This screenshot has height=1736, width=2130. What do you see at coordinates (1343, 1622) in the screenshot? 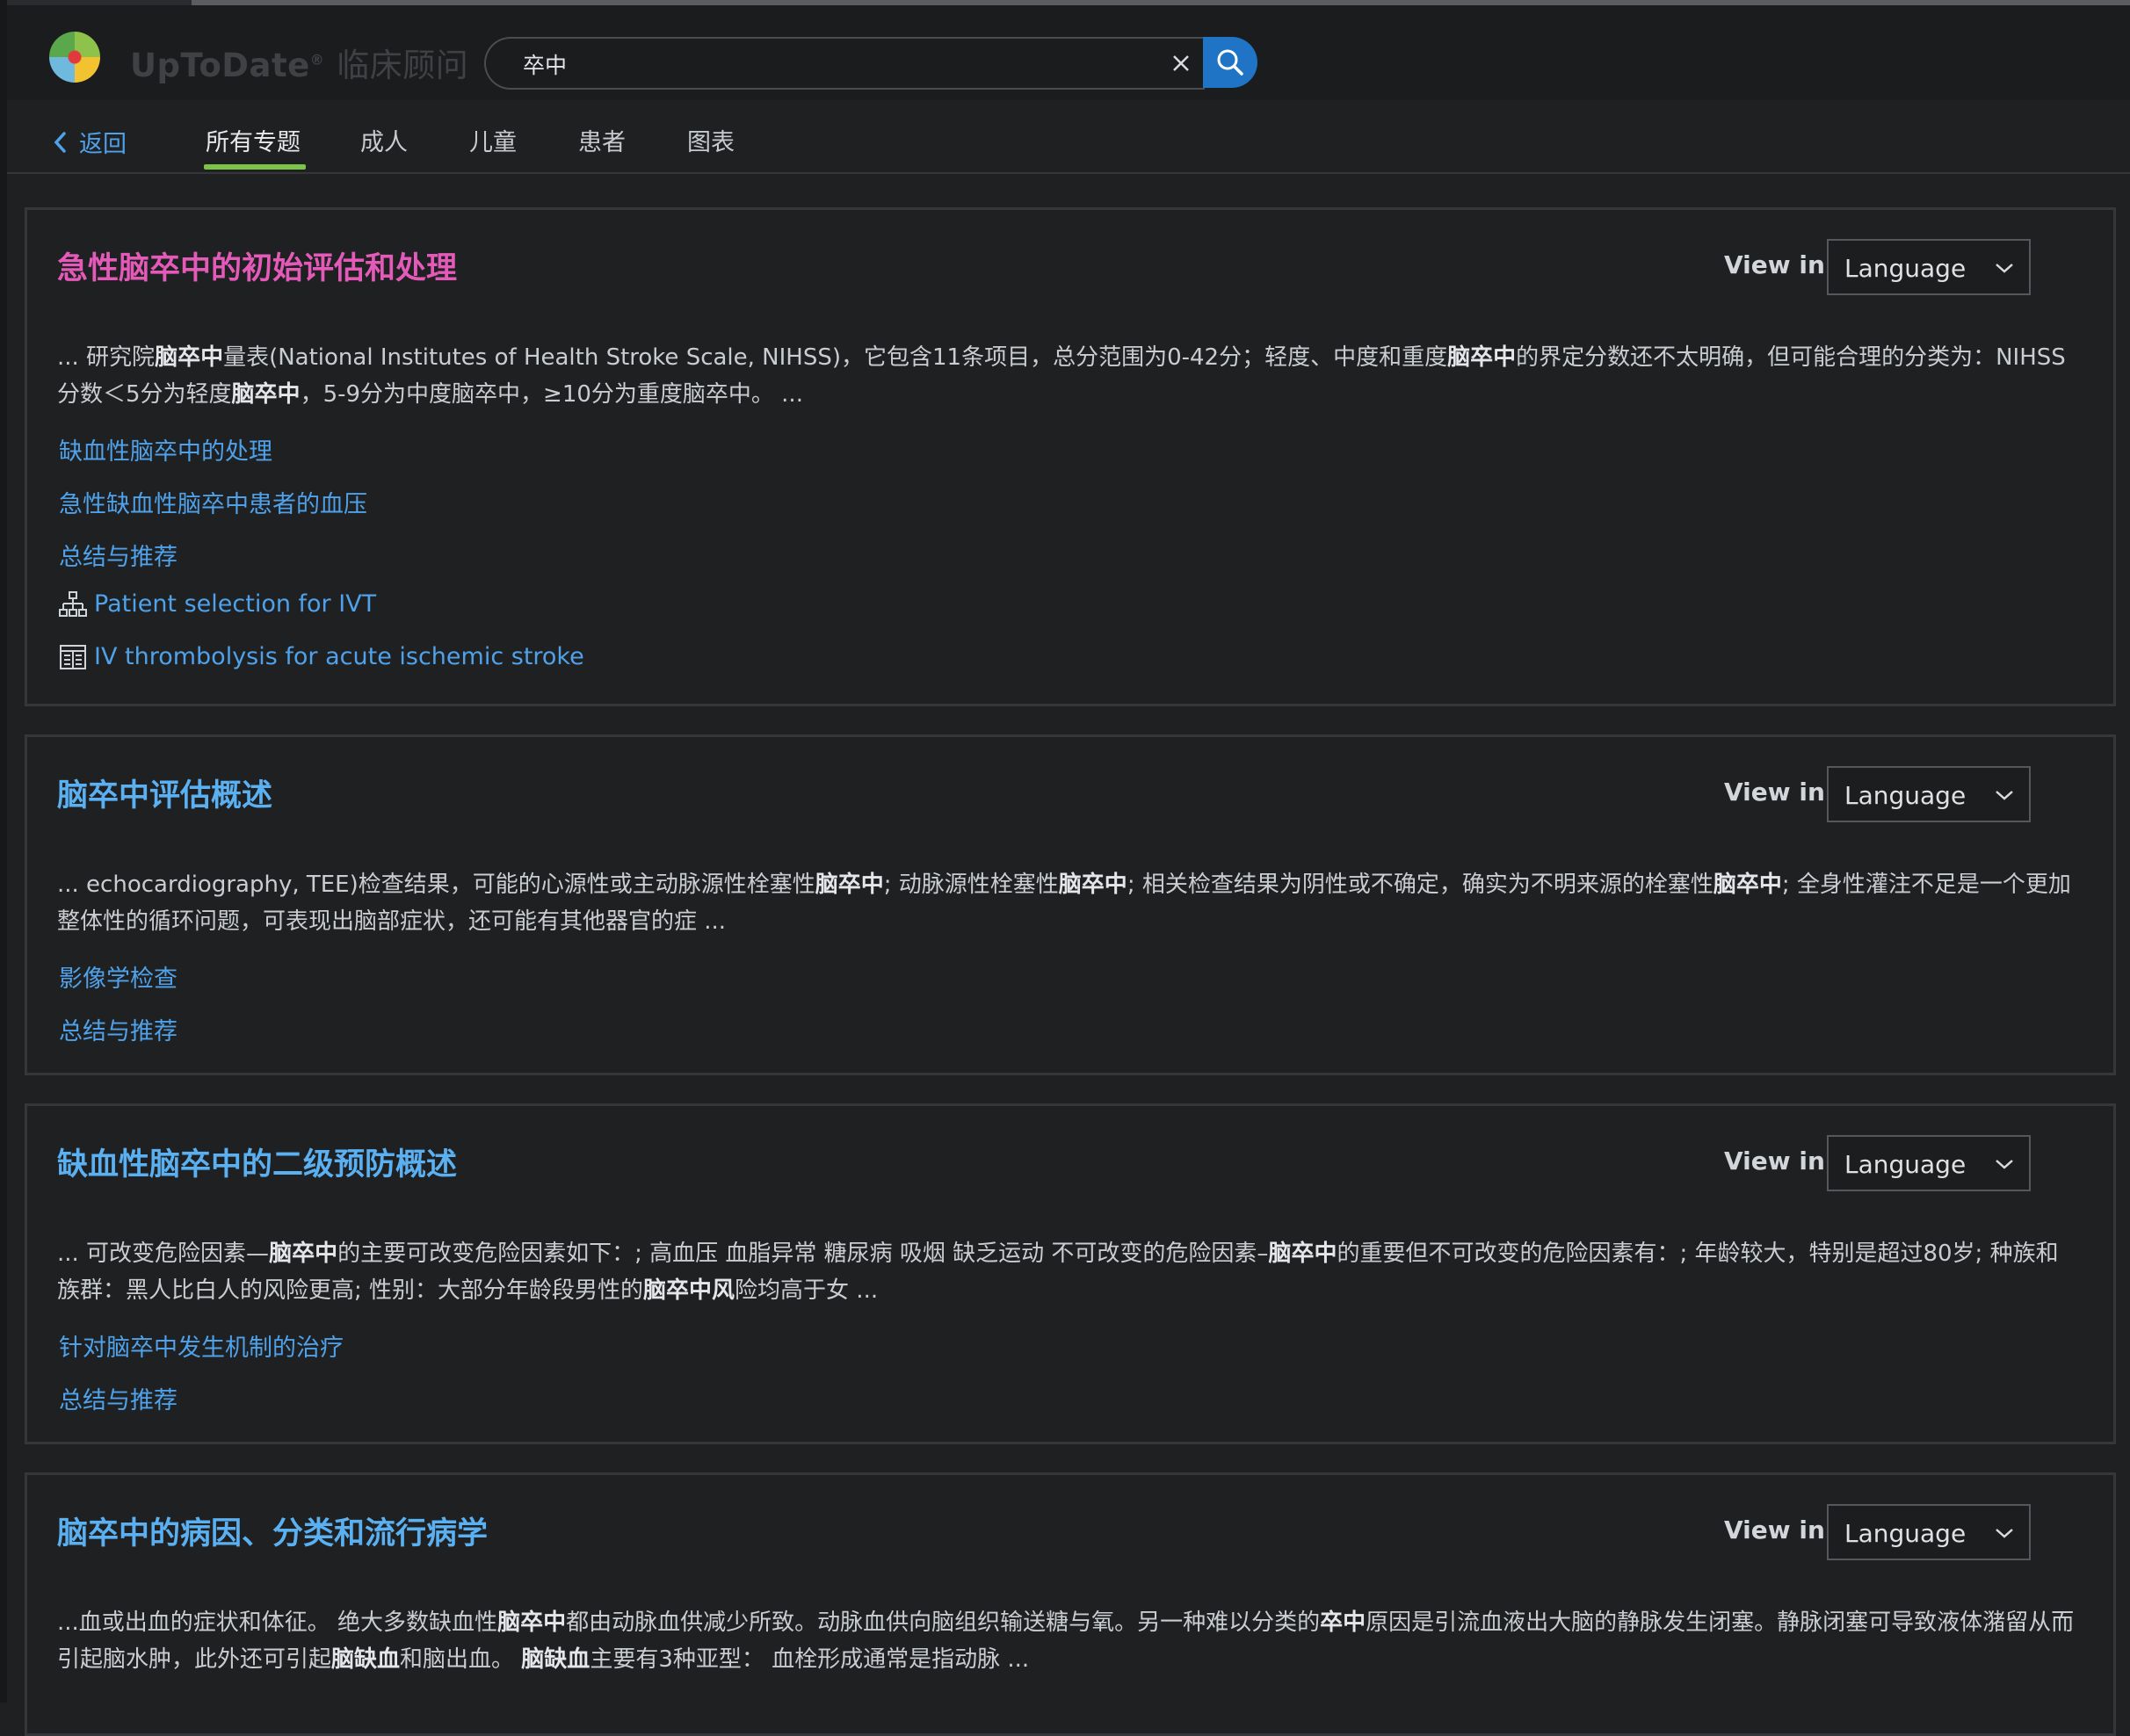
I see `highlighted-term: 卒中` at bounding box center [1343, 1622].